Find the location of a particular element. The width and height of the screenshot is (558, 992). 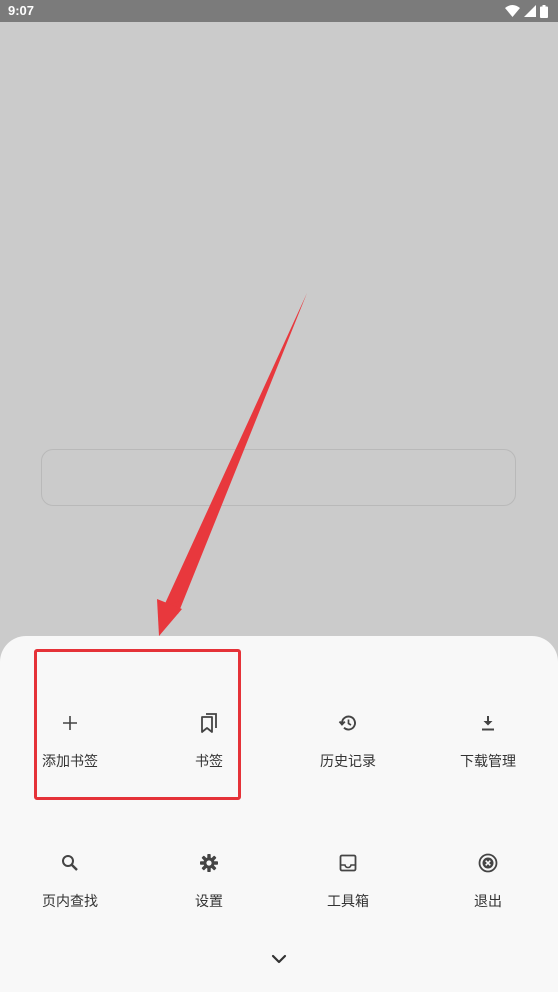

menu-item-label: 设置 is located at coordinates (209, 902).